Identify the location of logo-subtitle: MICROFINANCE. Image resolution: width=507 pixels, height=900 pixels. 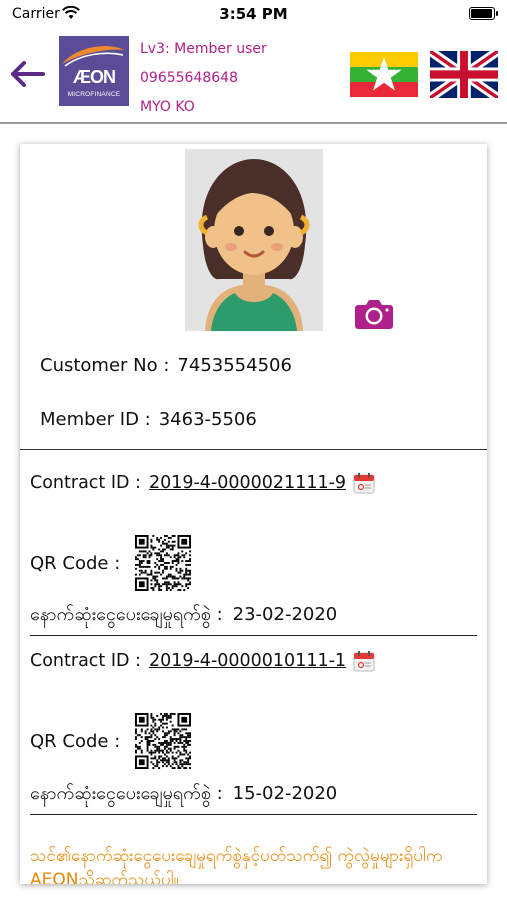
(94, 94).